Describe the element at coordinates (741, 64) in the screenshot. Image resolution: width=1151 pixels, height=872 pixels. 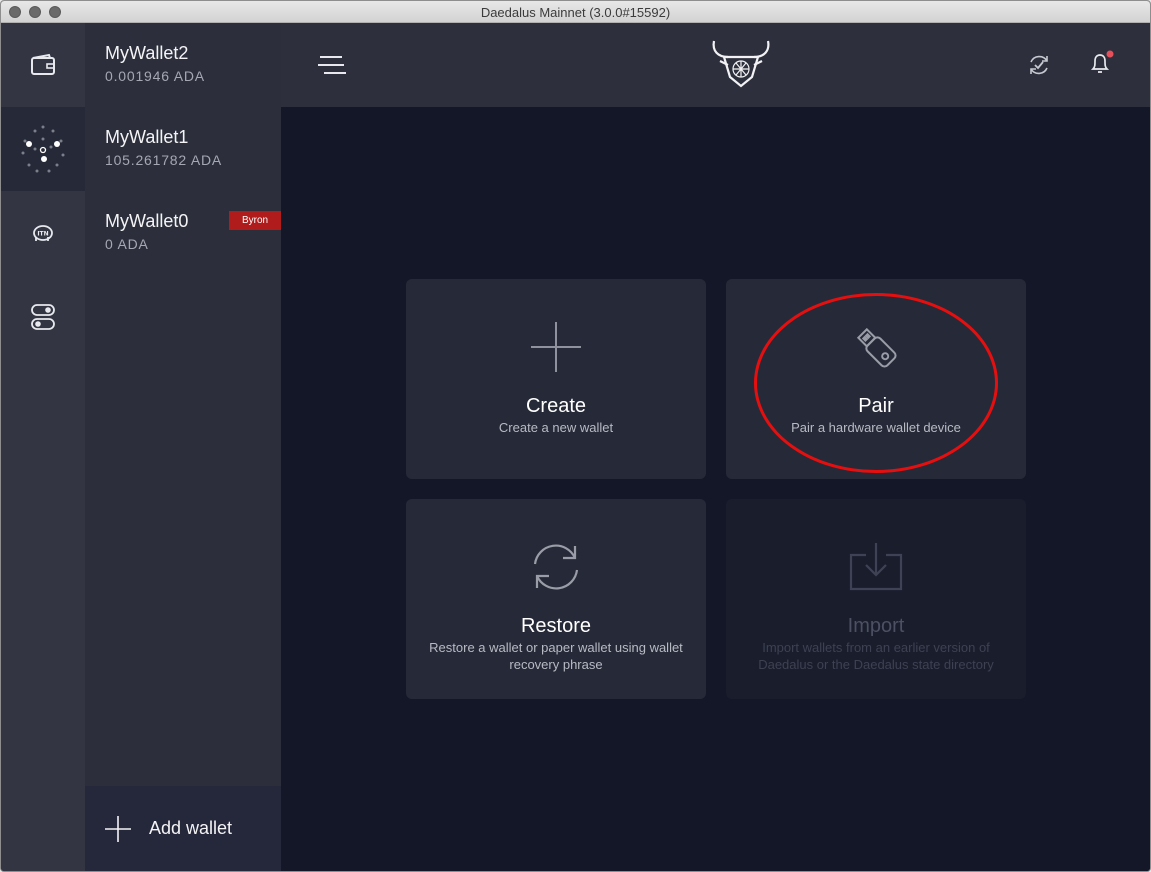
I see `daedalus-logo-icon` at that location.